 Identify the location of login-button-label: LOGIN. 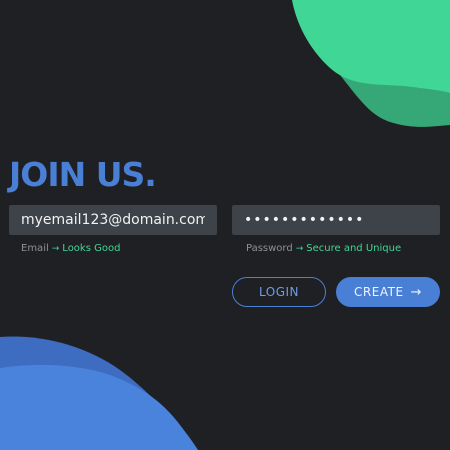
(279, 292).